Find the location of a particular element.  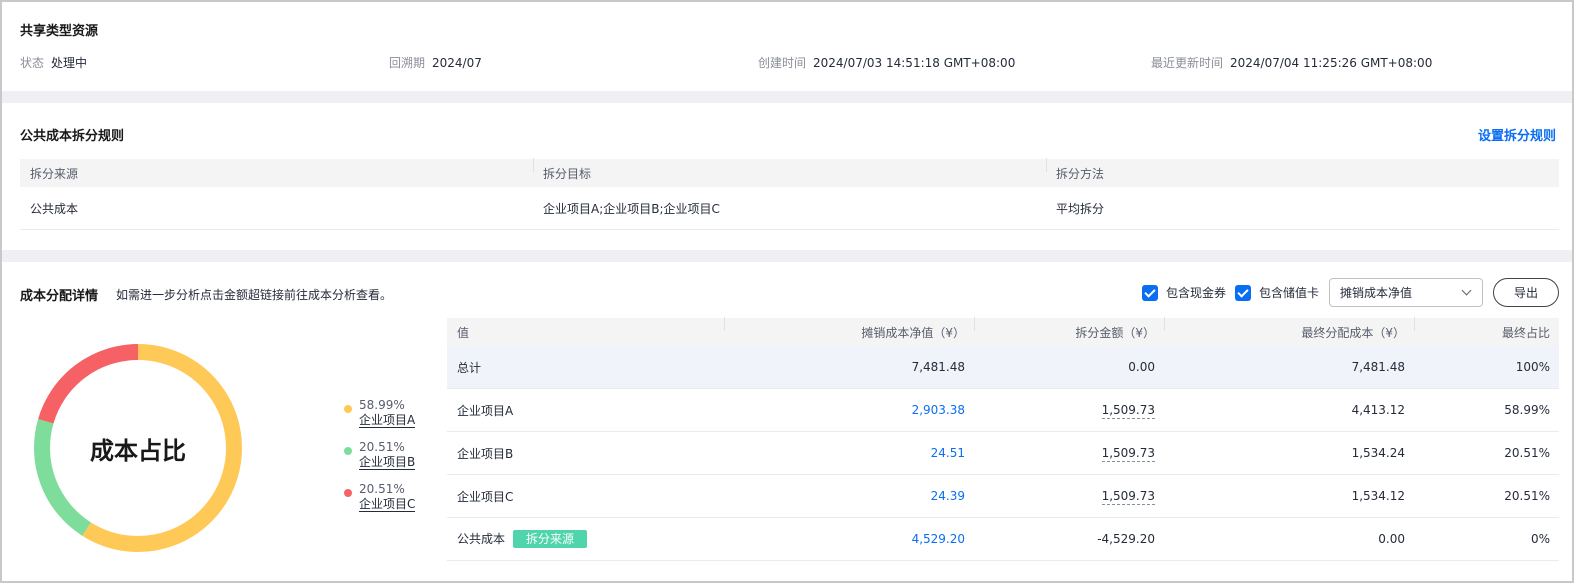

meta-updated: 最近更新时间 2024/07/04 11:25:26 GMT+08:00 is located at coordinates (1291, 62).